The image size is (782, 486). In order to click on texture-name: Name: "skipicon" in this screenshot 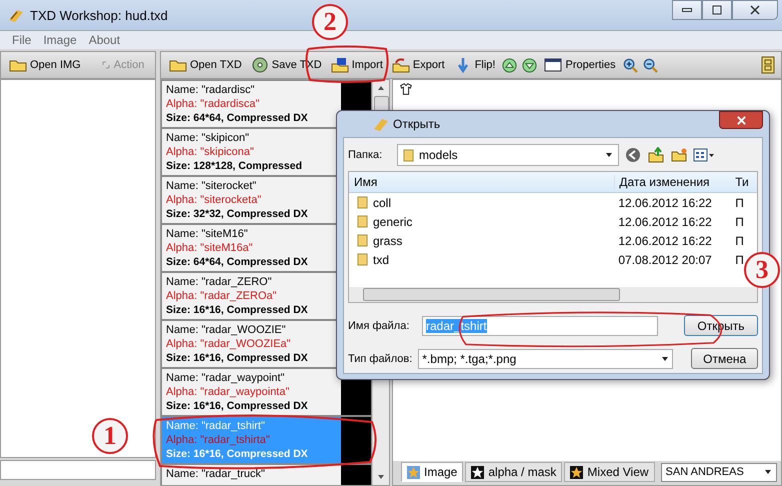, I will do `click(208, 138)`.